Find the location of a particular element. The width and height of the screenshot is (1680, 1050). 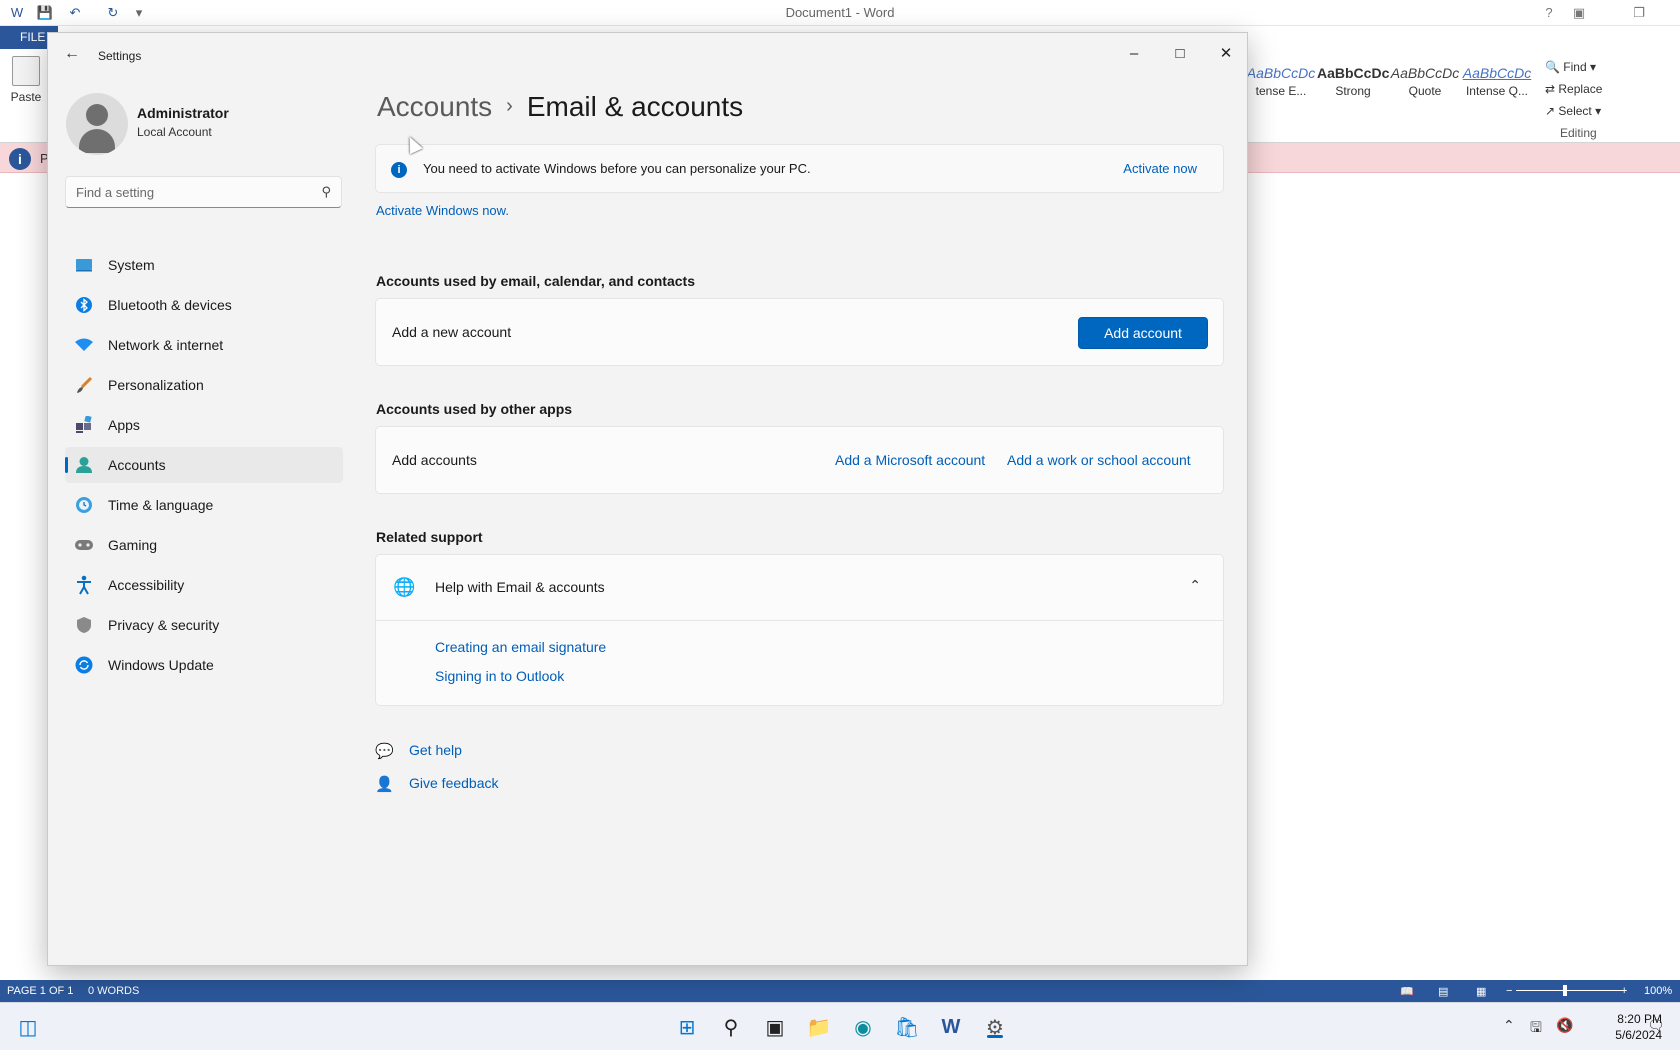

clock-globe-icon is located at coordinates (84, 505).